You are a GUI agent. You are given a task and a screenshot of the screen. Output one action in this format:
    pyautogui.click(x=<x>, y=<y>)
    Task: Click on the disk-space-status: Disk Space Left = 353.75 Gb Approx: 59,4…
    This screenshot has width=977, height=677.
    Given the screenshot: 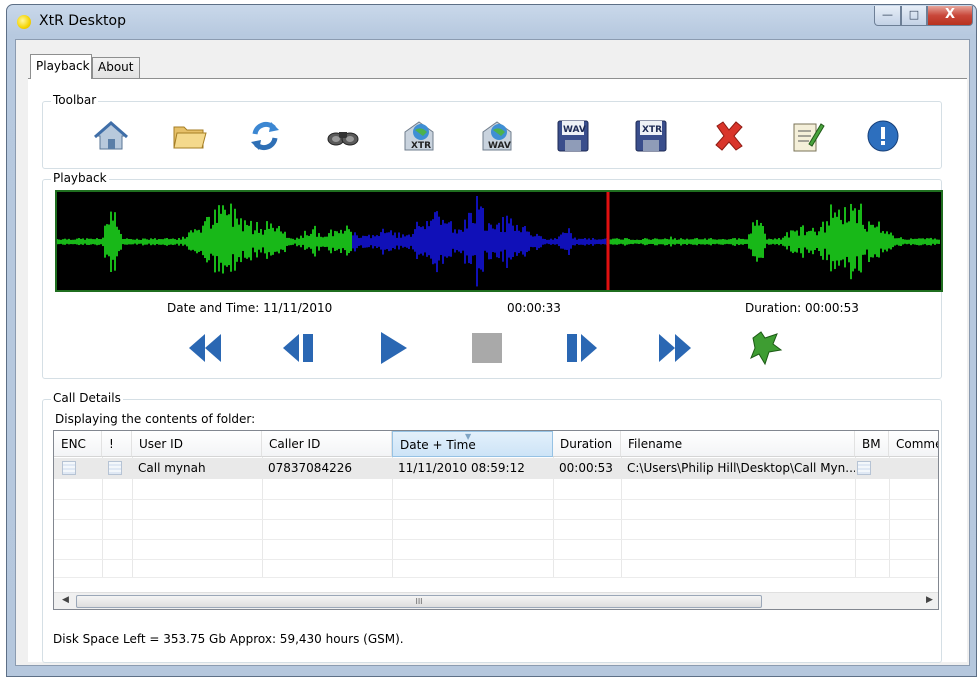 What is the action you would take?
    pyautogui.click(x=228, y=639)
    